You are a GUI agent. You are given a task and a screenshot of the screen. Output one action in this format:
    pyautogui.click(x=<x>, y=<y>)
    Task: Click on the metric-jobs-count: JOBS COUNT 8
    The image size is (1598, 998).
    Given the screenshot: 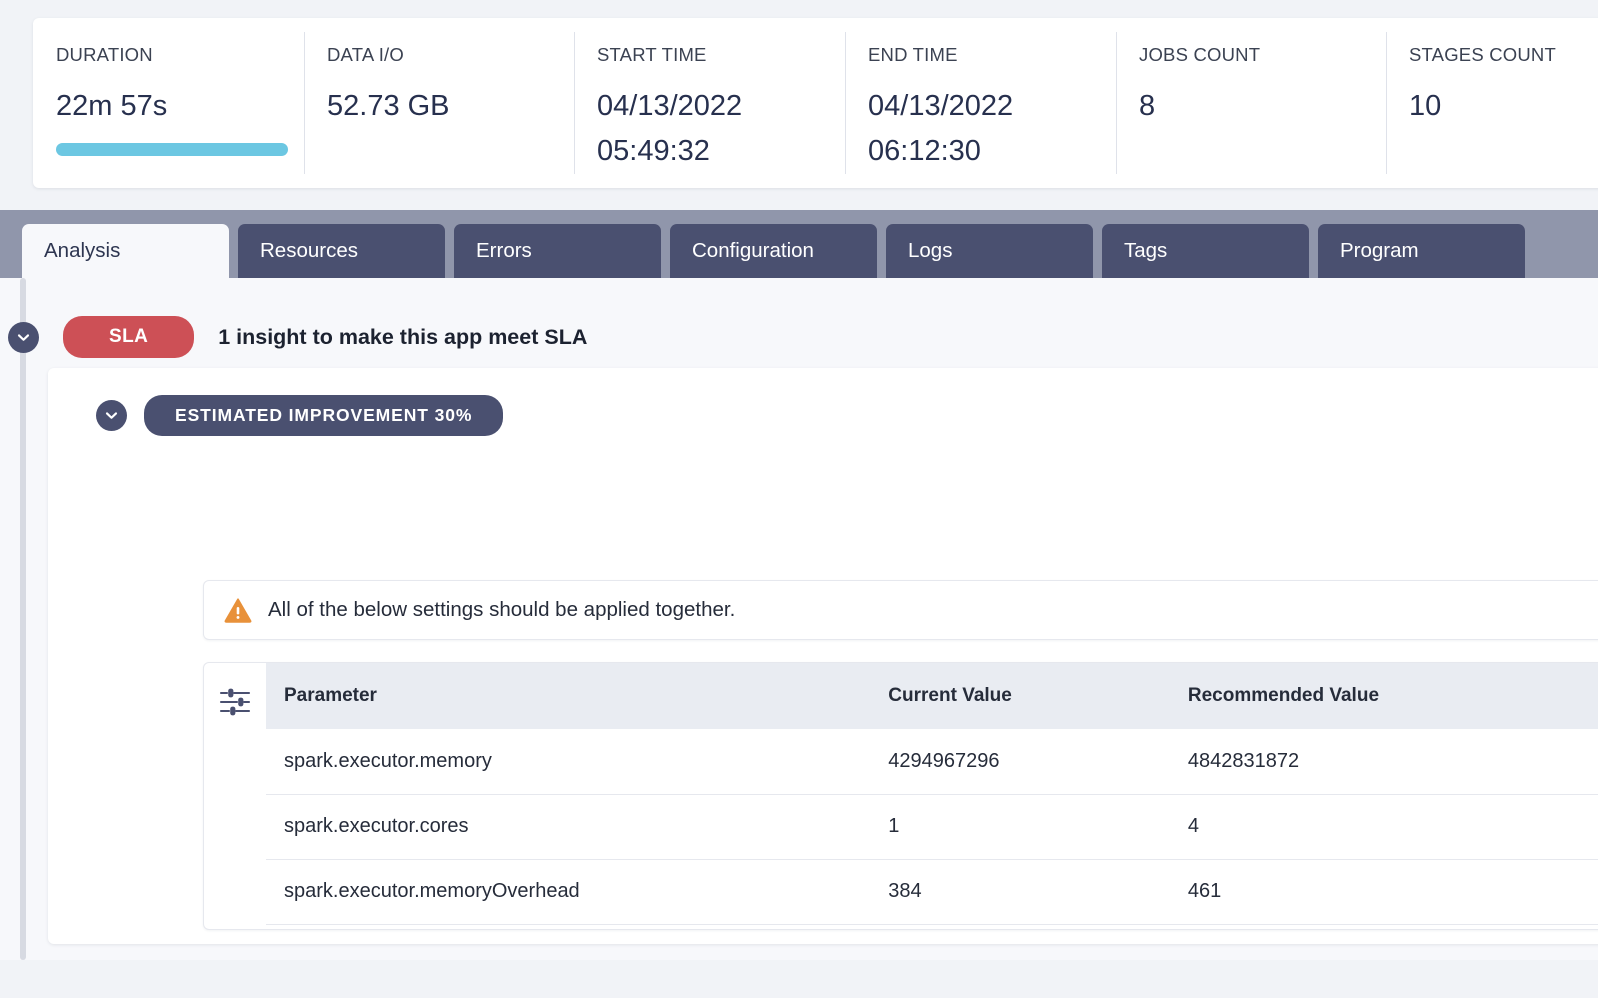 What is the action you would take?
    pyautogui.click(x=1251, y=103)
    